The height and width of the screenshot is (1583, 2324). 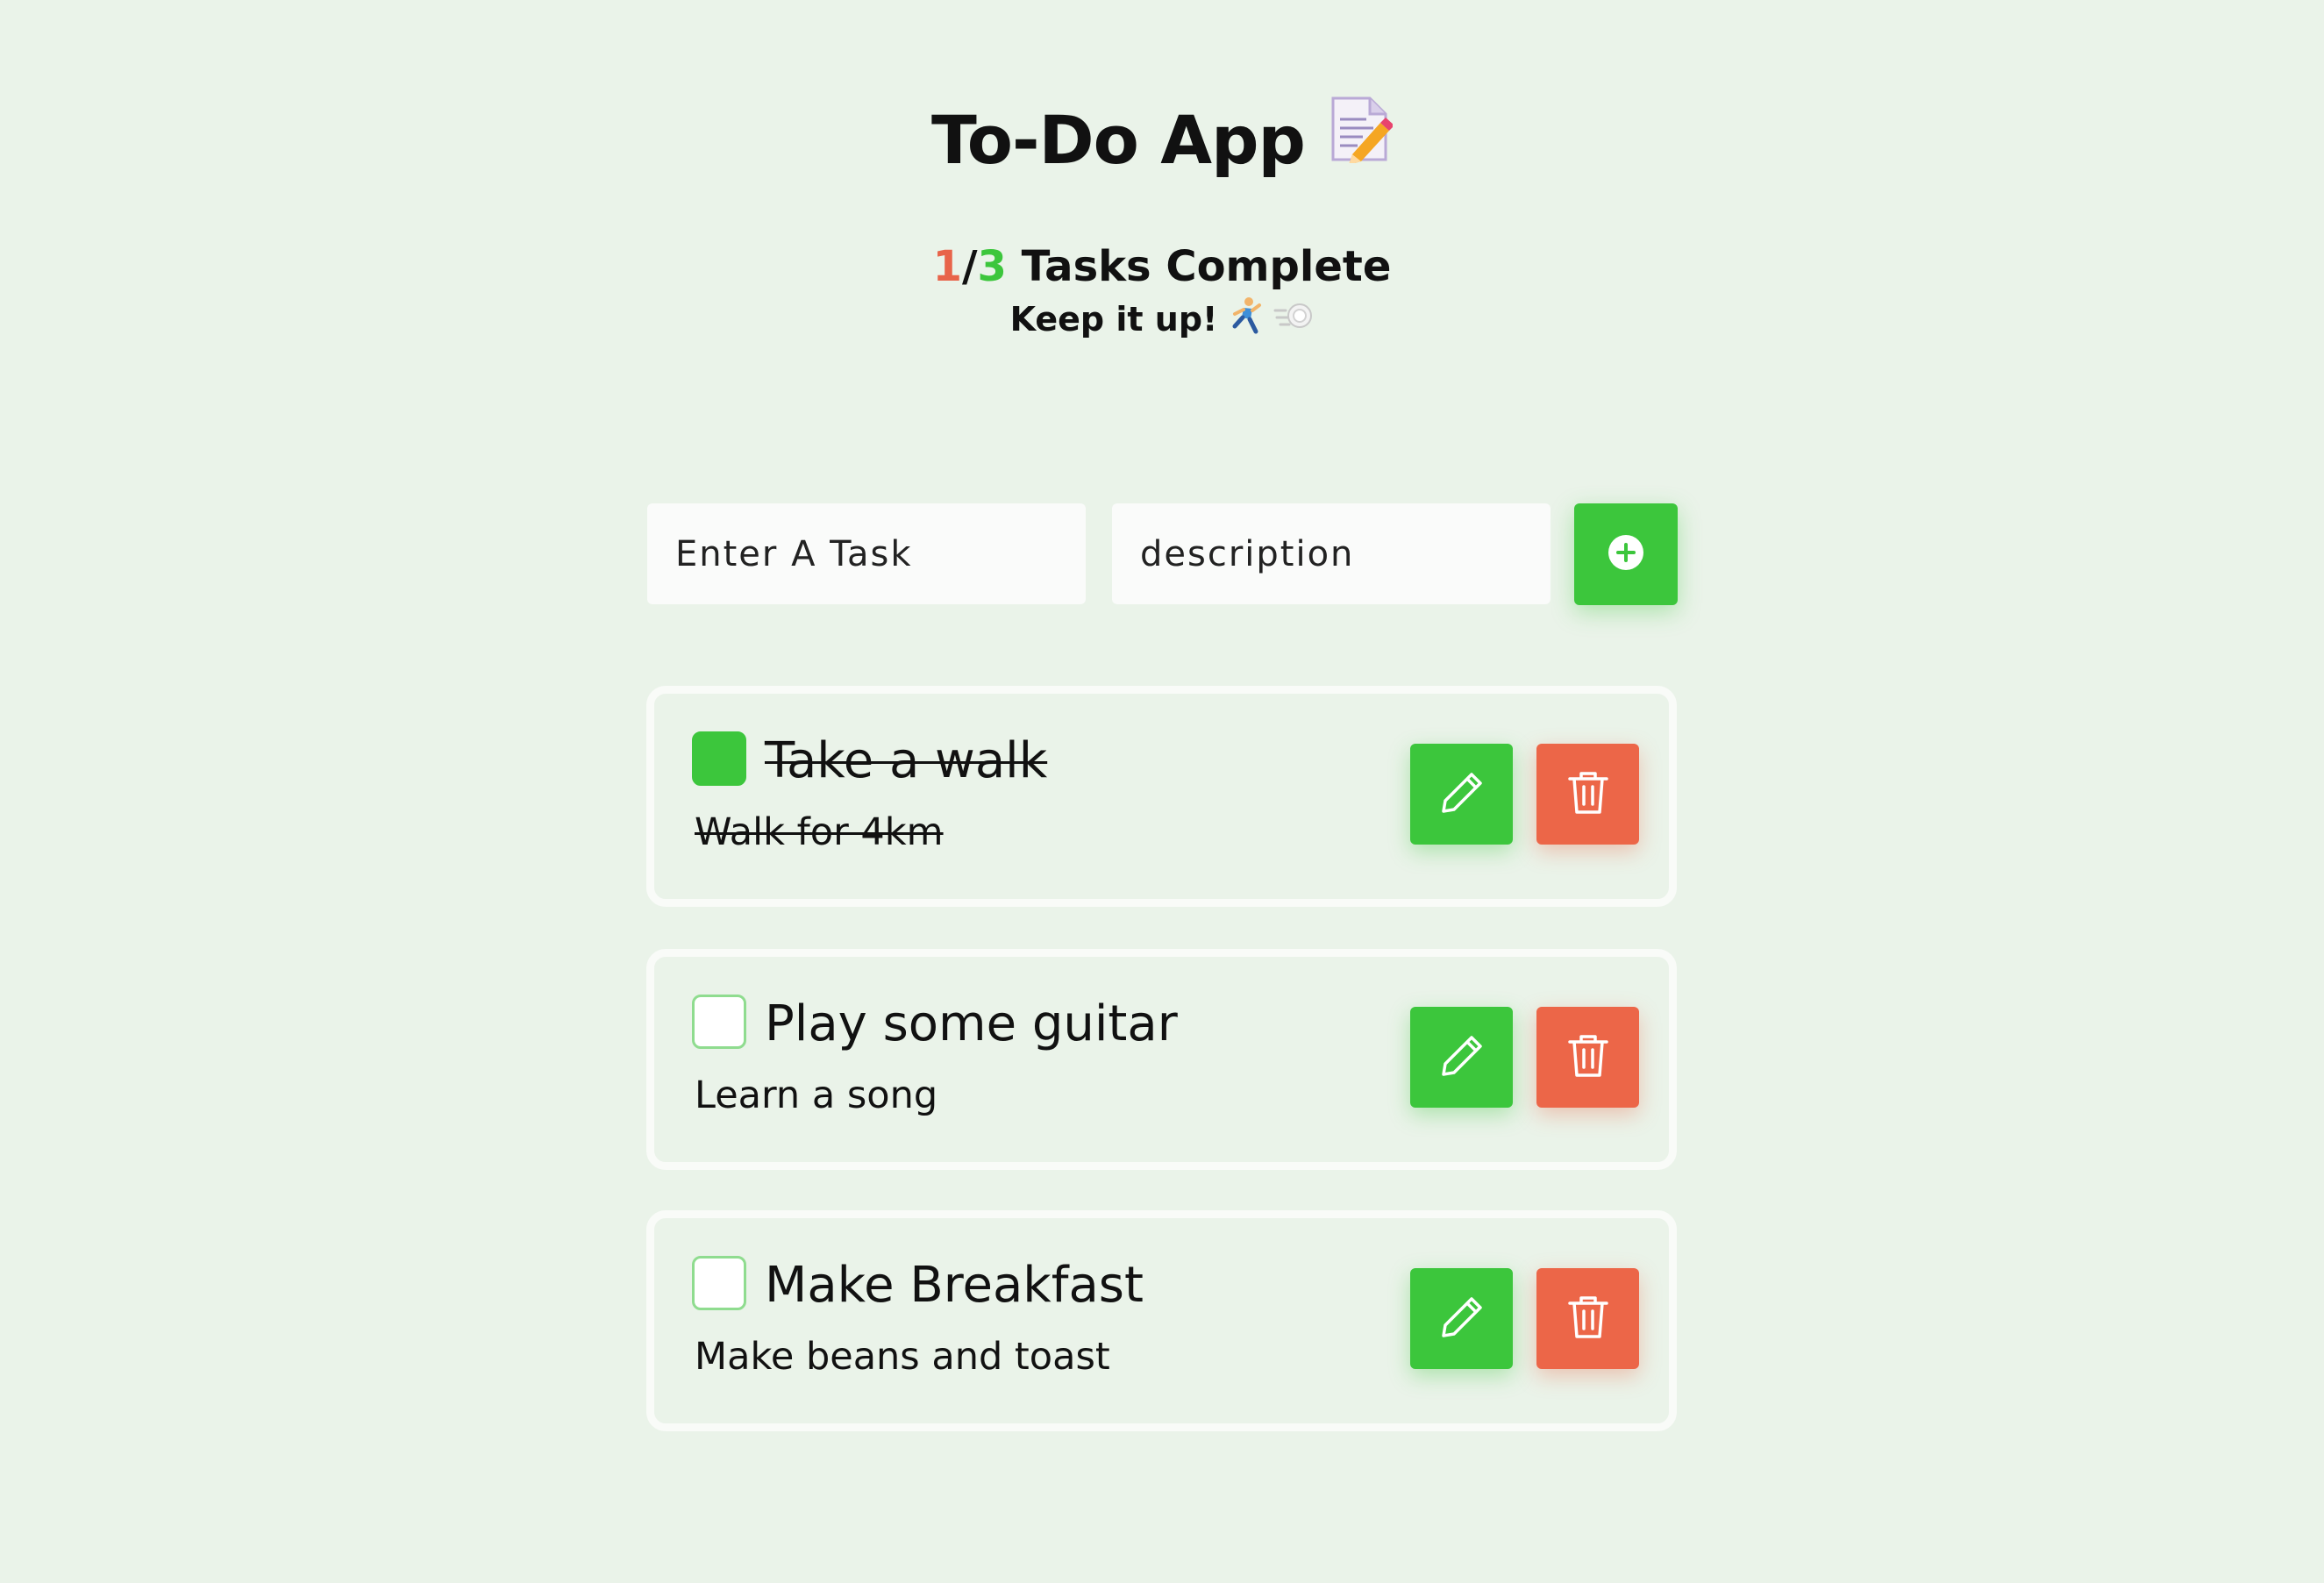 I want to click on encouragement-message: Keep it up!, so click(x=1162, y=321).